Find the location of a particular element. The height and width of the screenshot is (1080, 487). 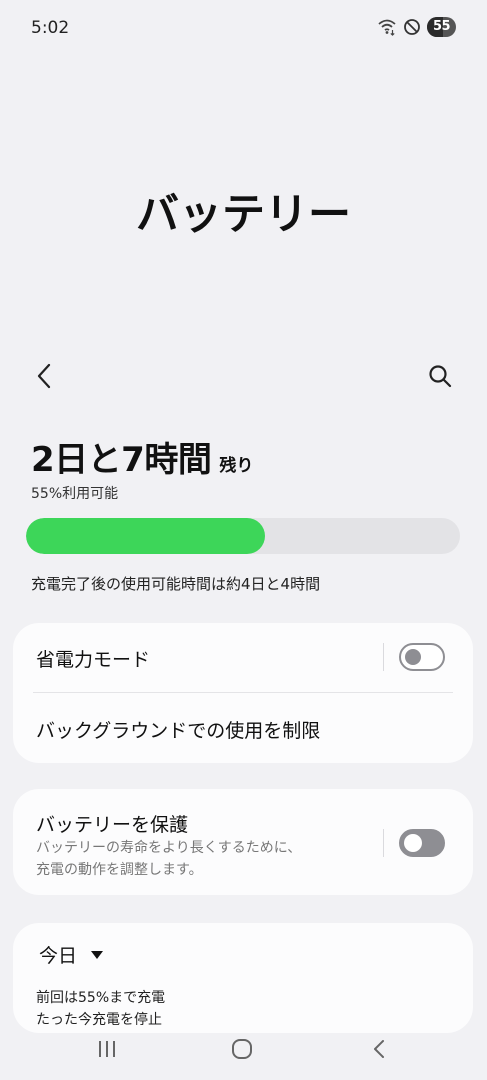

battery-level-bar is located at coordinates (243, 536).